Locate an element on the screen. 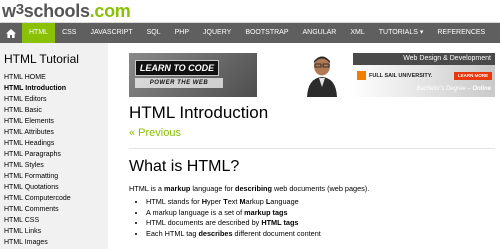 The height and width of the screenshot is (249, 500). logo-schools: schools is located at coordinates (56, 11).